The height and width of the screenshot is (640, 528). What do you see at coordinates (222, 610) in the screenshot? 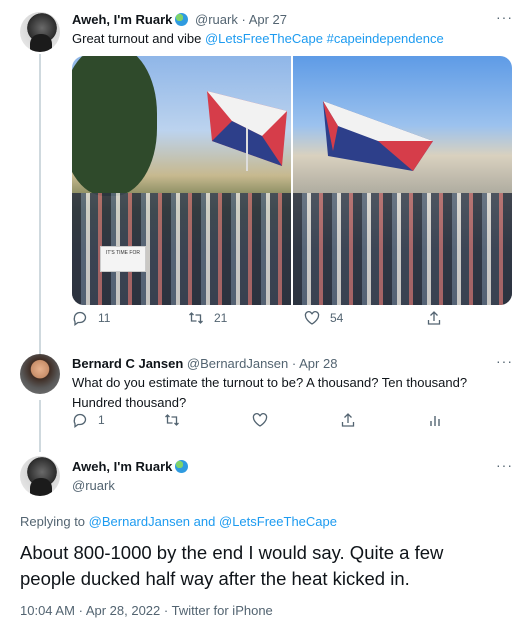
I see `tweet-source: Twitter for iPhone` at bounding box center [222, 610].